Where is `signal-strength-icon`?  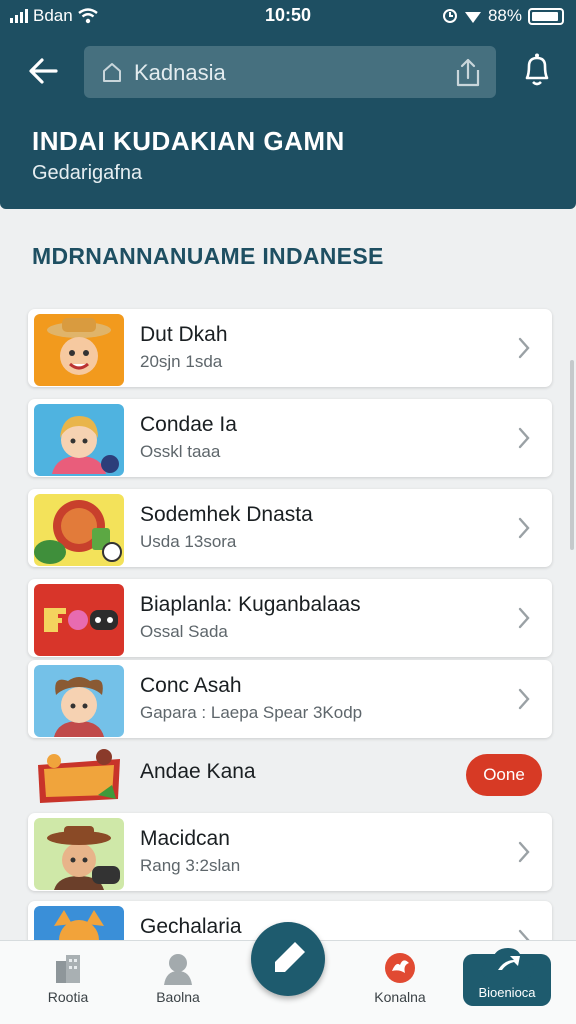
signal-strength-icon is located at coordinates (472, 17).